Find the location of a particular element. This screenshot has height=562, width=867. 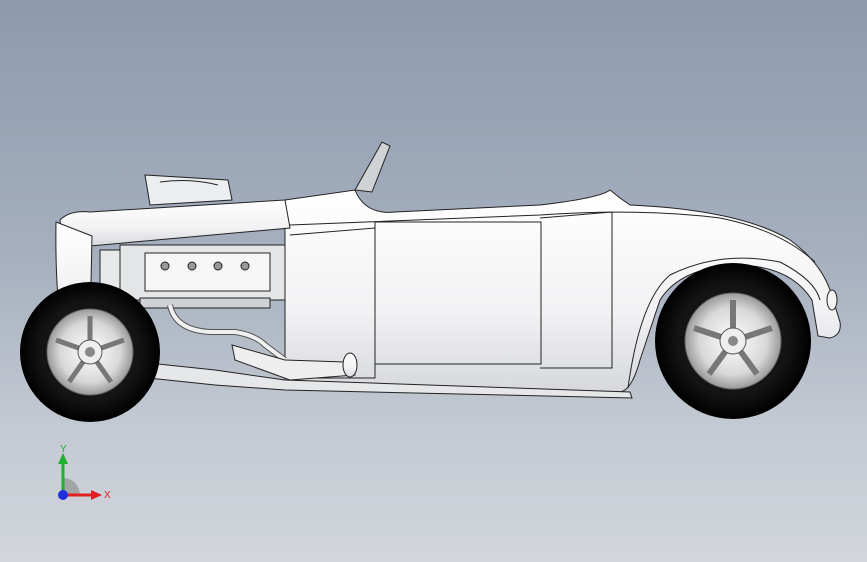

z-axis-icon is located at coordinates (63, 495).